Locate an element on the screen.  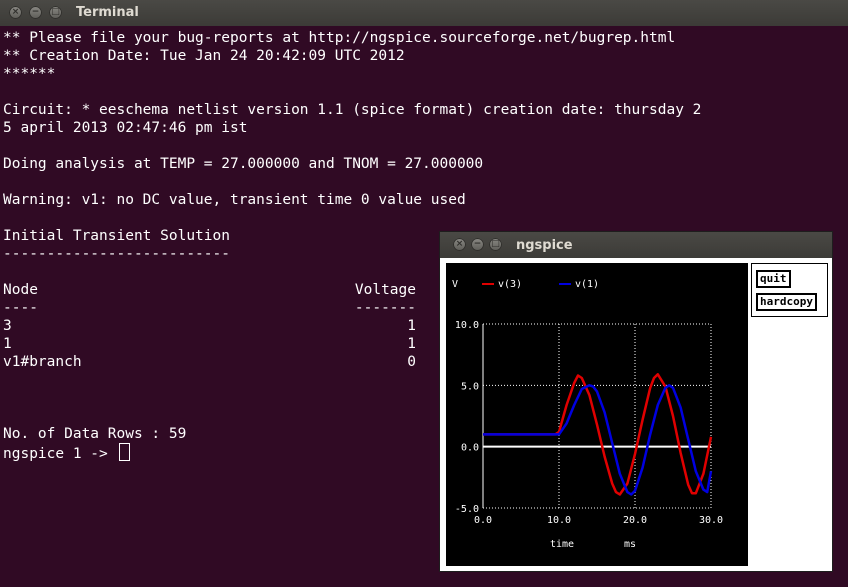
terminal-line: 3 is located at coordinates (7, 326).